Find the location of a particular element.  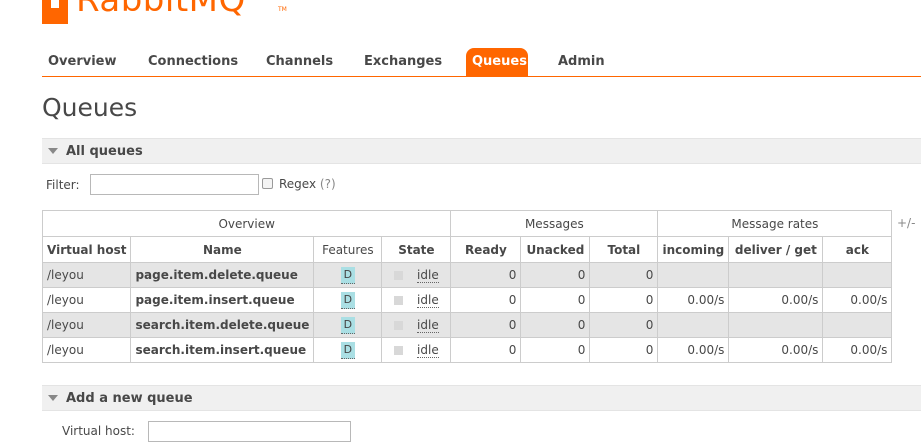

queue-name-link: search.item.insert.queue is located at coordinates (222, 350).